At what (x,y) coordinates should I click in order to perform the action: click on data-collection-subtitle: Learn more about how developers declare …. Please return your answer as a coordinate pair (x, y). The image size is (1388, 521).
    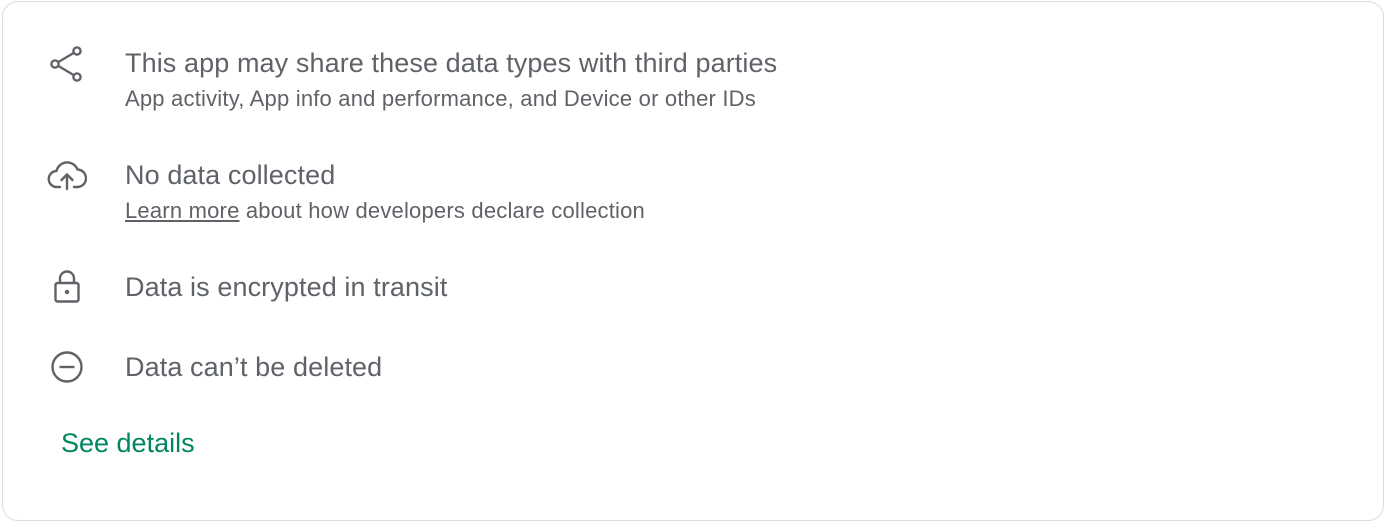
    Looking at the image, I should click on (385, 211).